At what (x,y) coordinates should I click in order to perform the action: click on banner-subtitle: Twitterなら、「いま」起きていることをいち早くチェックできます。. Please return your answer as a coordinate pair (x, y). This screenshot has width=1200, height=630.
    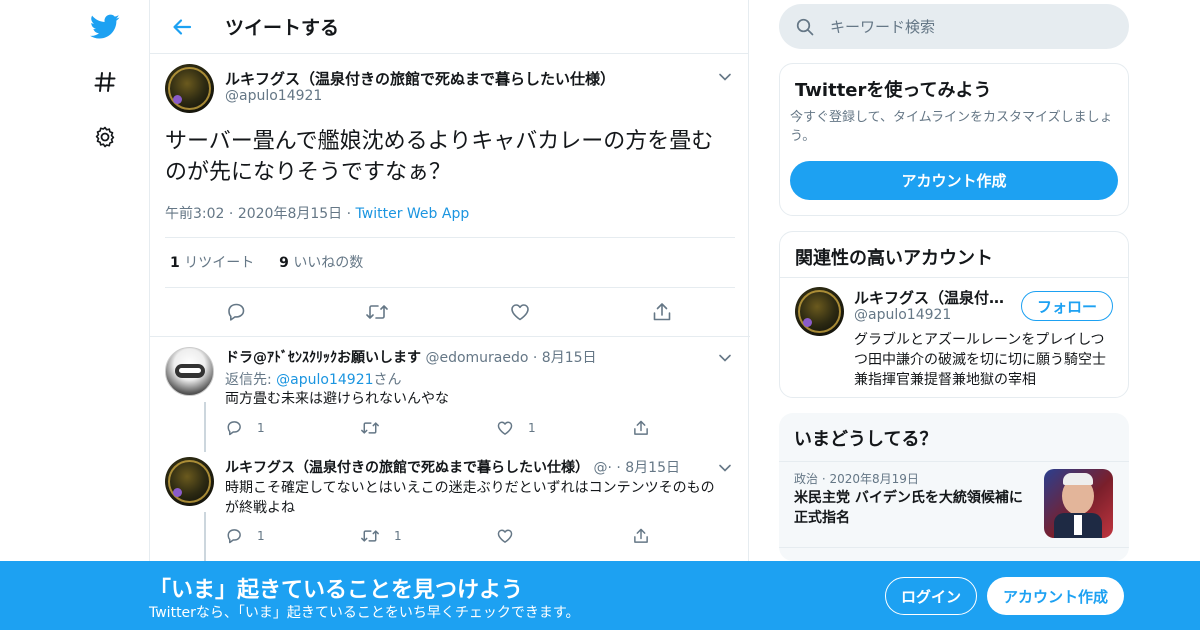
    Looking at the image, I should click on (364, 613).